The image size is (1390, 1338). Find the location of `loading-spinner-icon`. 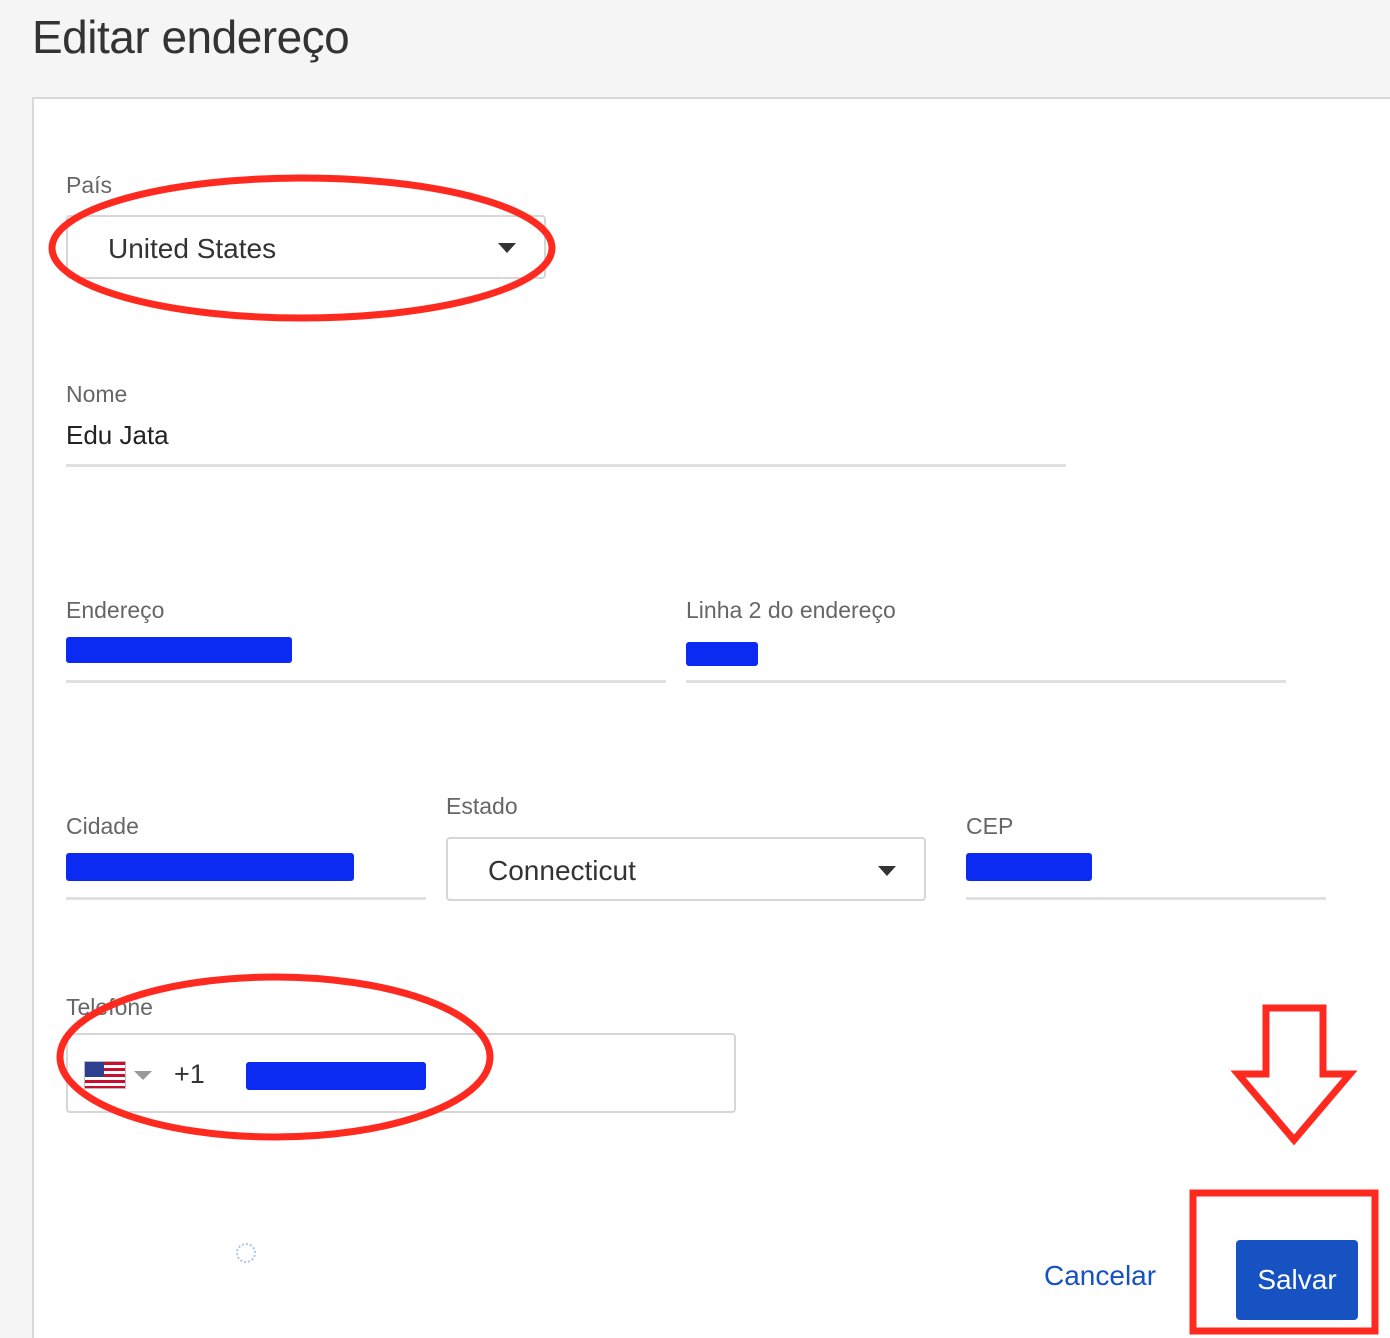

loading-spinner-icon is located at coordinates (246, 1253).